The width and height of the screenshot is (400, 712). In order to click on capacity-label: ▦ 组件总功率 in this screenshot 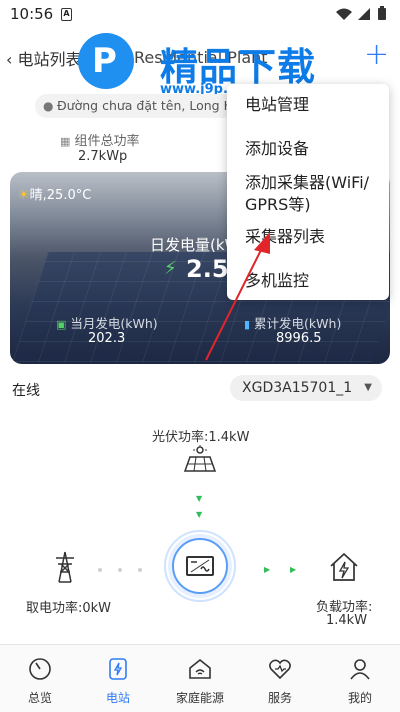, I will do `click(100, 141)`.